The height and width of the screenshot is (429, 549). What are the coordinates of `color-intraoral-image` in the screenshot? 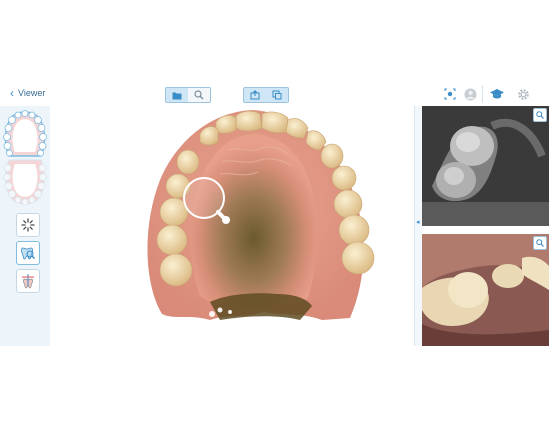 It's located at (485, 290).